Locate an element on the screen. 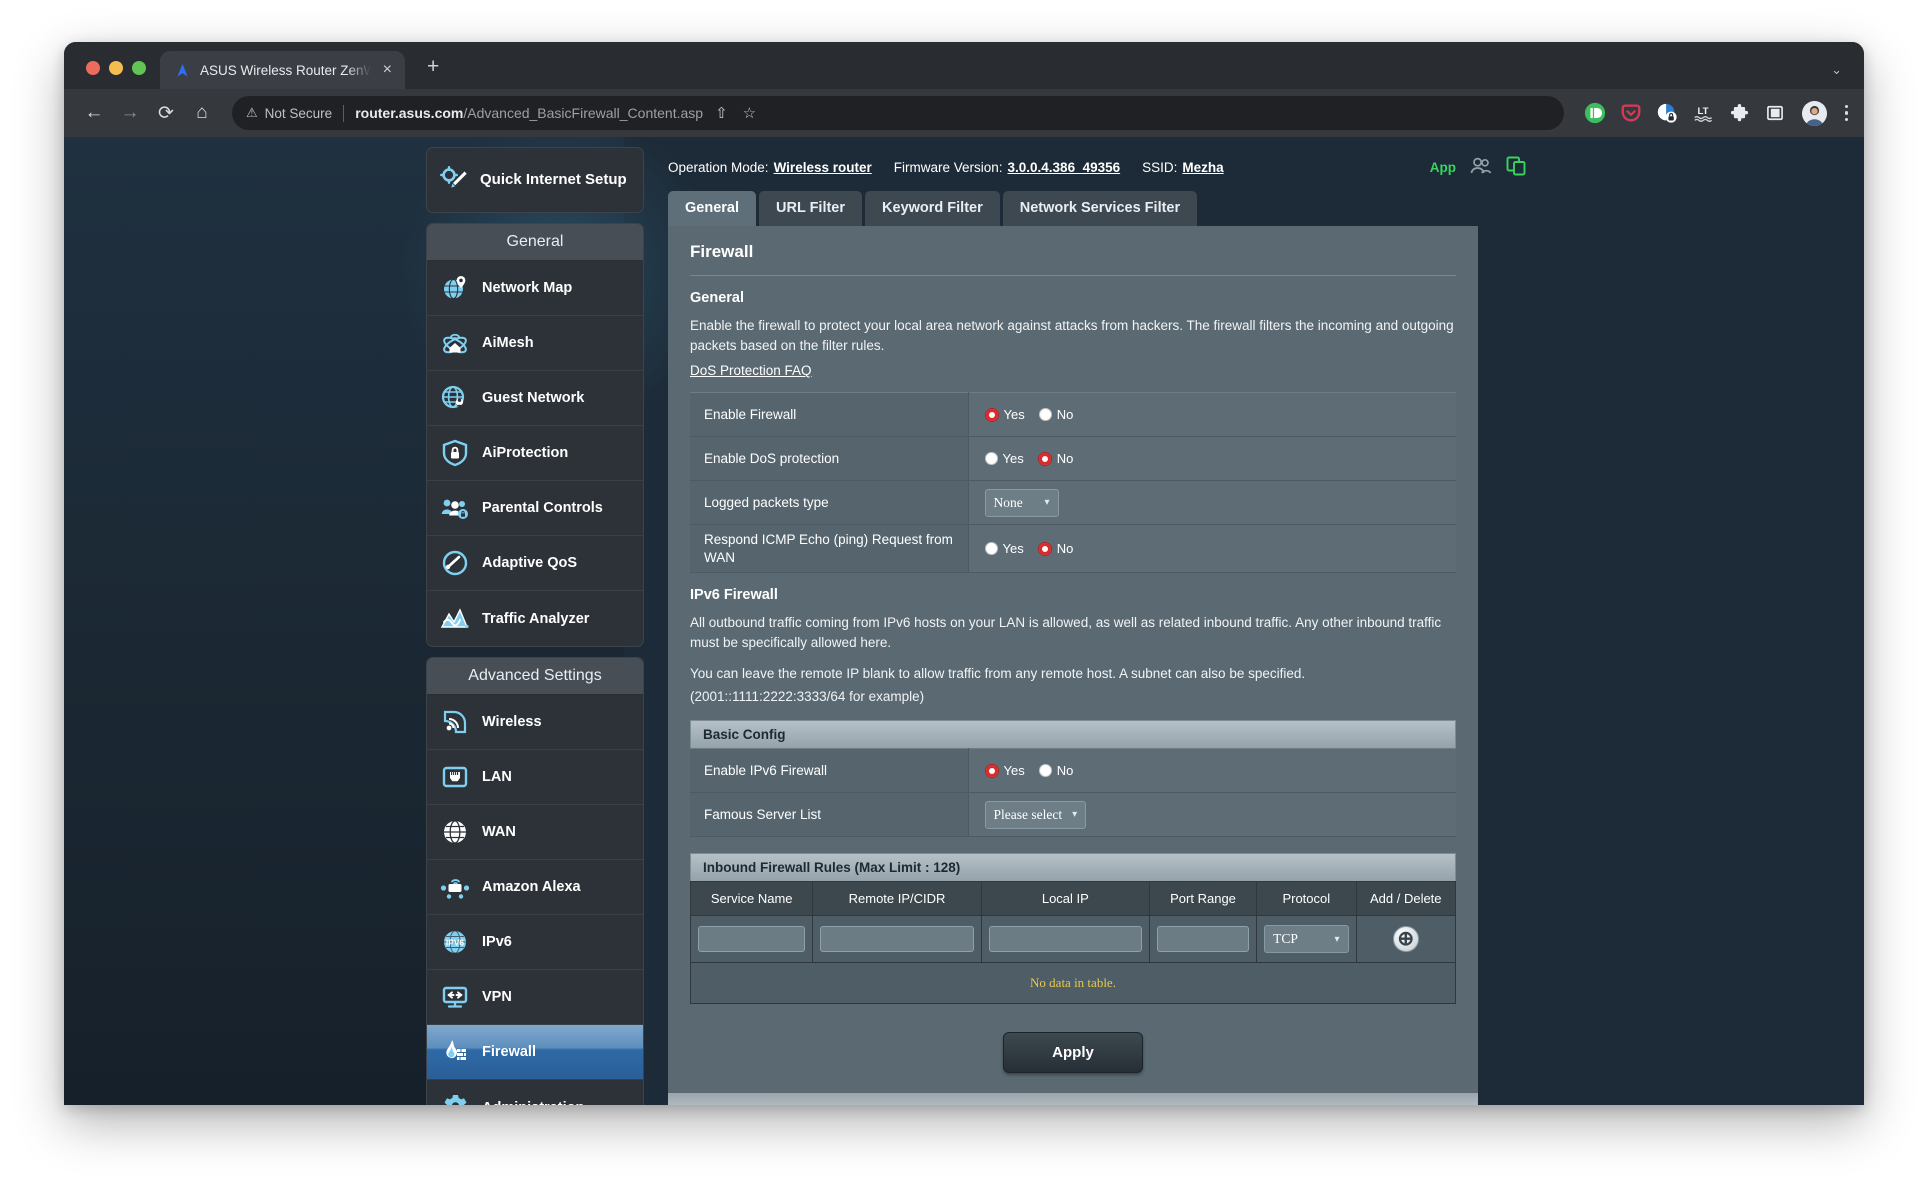  logged-packets-type-select: None ▾ is located at coordinates (1021, 502).